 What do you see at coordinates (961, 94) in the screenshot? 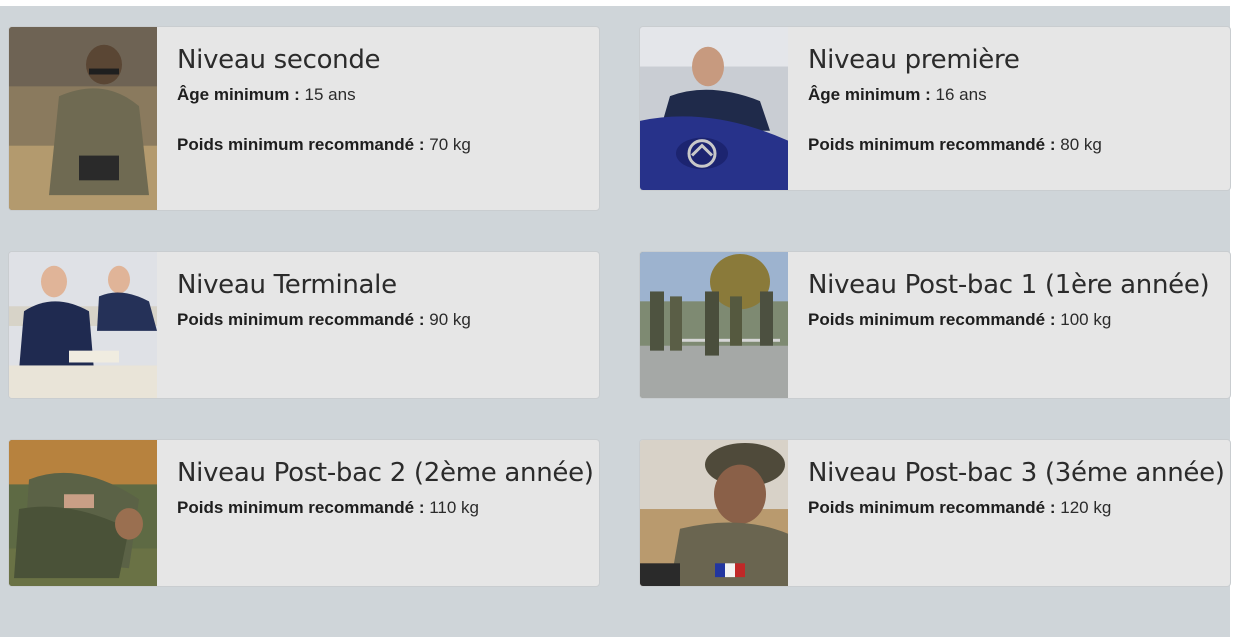
I see `age-value: 16 ans` at bounding box center [961, 94].